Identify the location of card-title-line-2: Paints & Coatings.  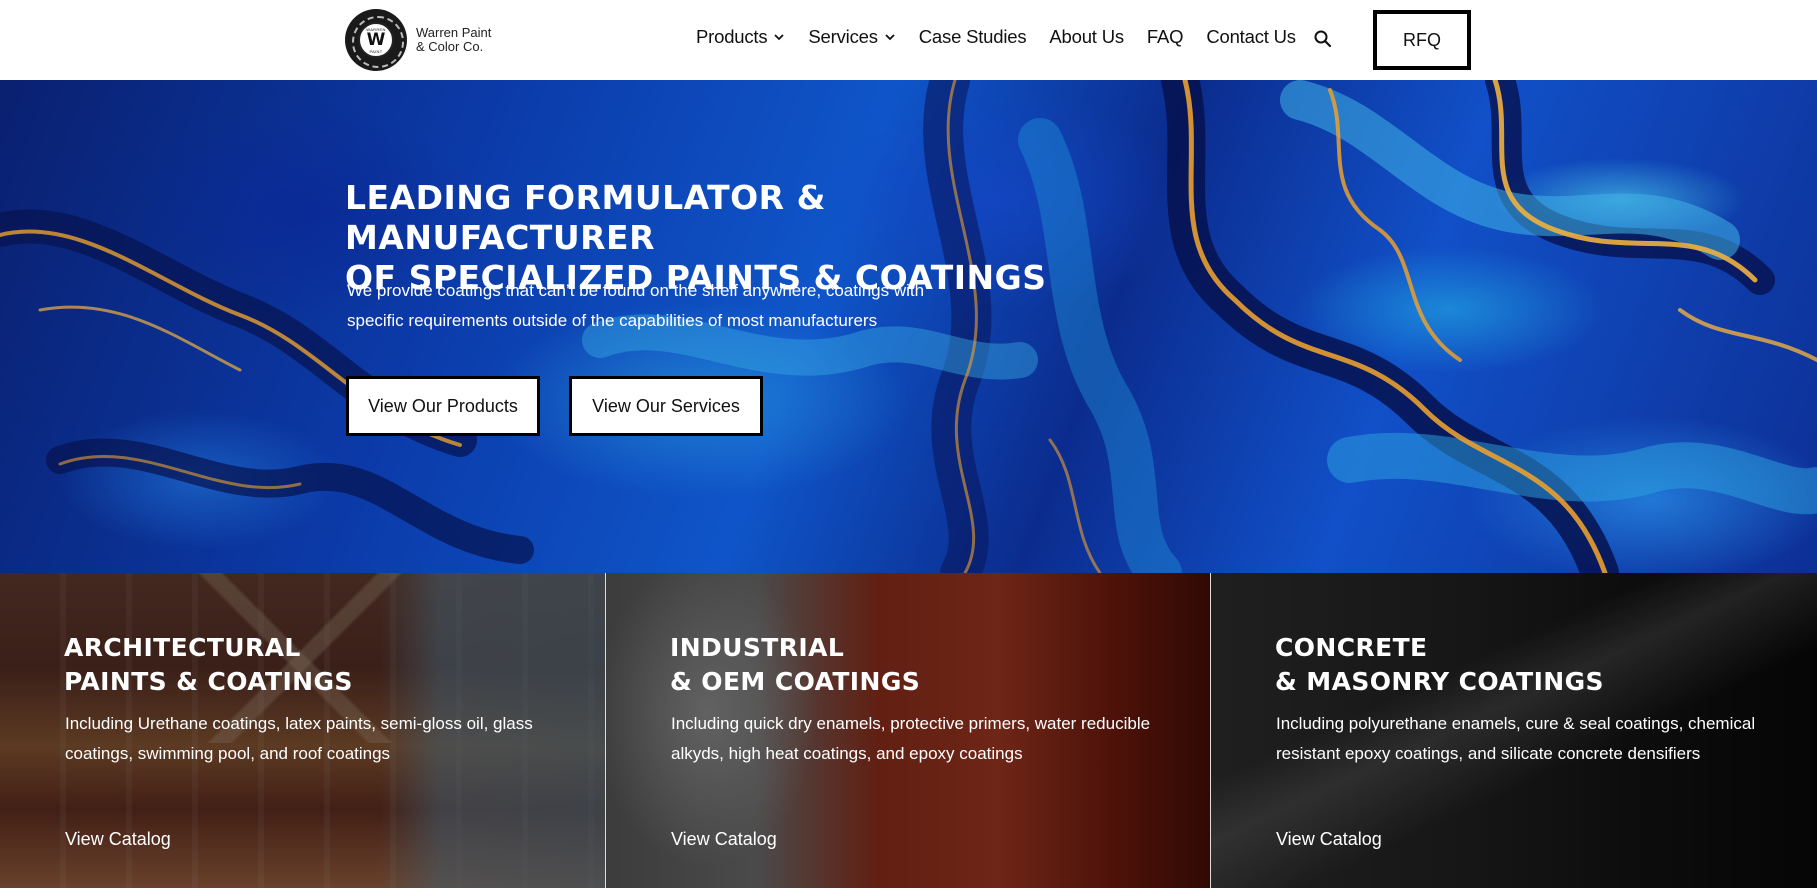
(208, 681).